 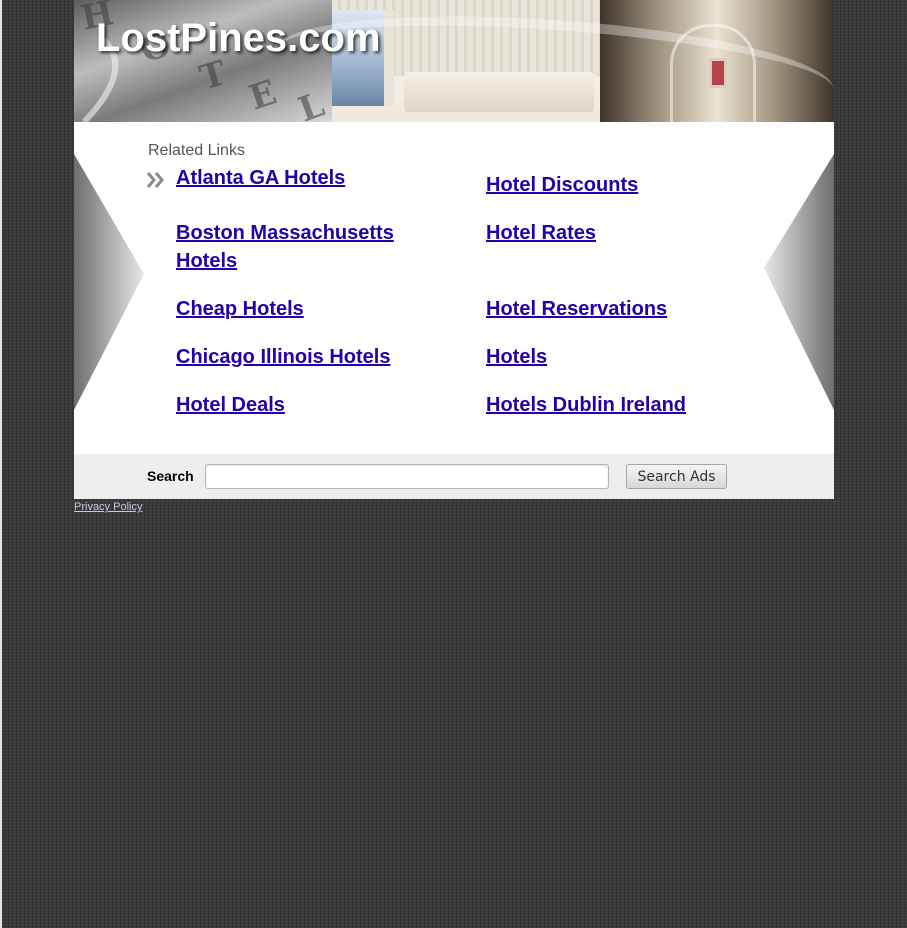 What do you see at coordinates (407, 476) in the screenshot?
I see `search-input` at bounding box center [407, 476].